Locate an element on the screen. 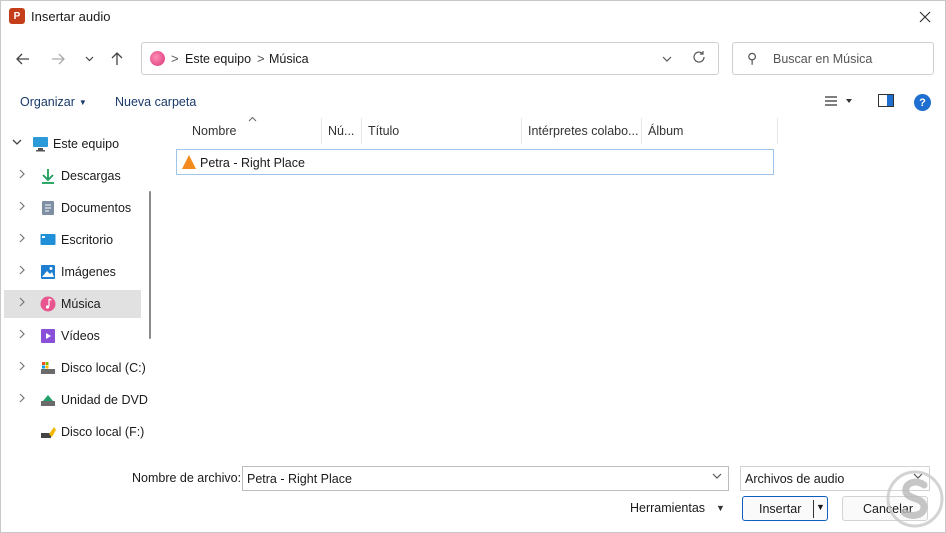 The image size is (946, 533). back-button is located at coordinates (23, 59).